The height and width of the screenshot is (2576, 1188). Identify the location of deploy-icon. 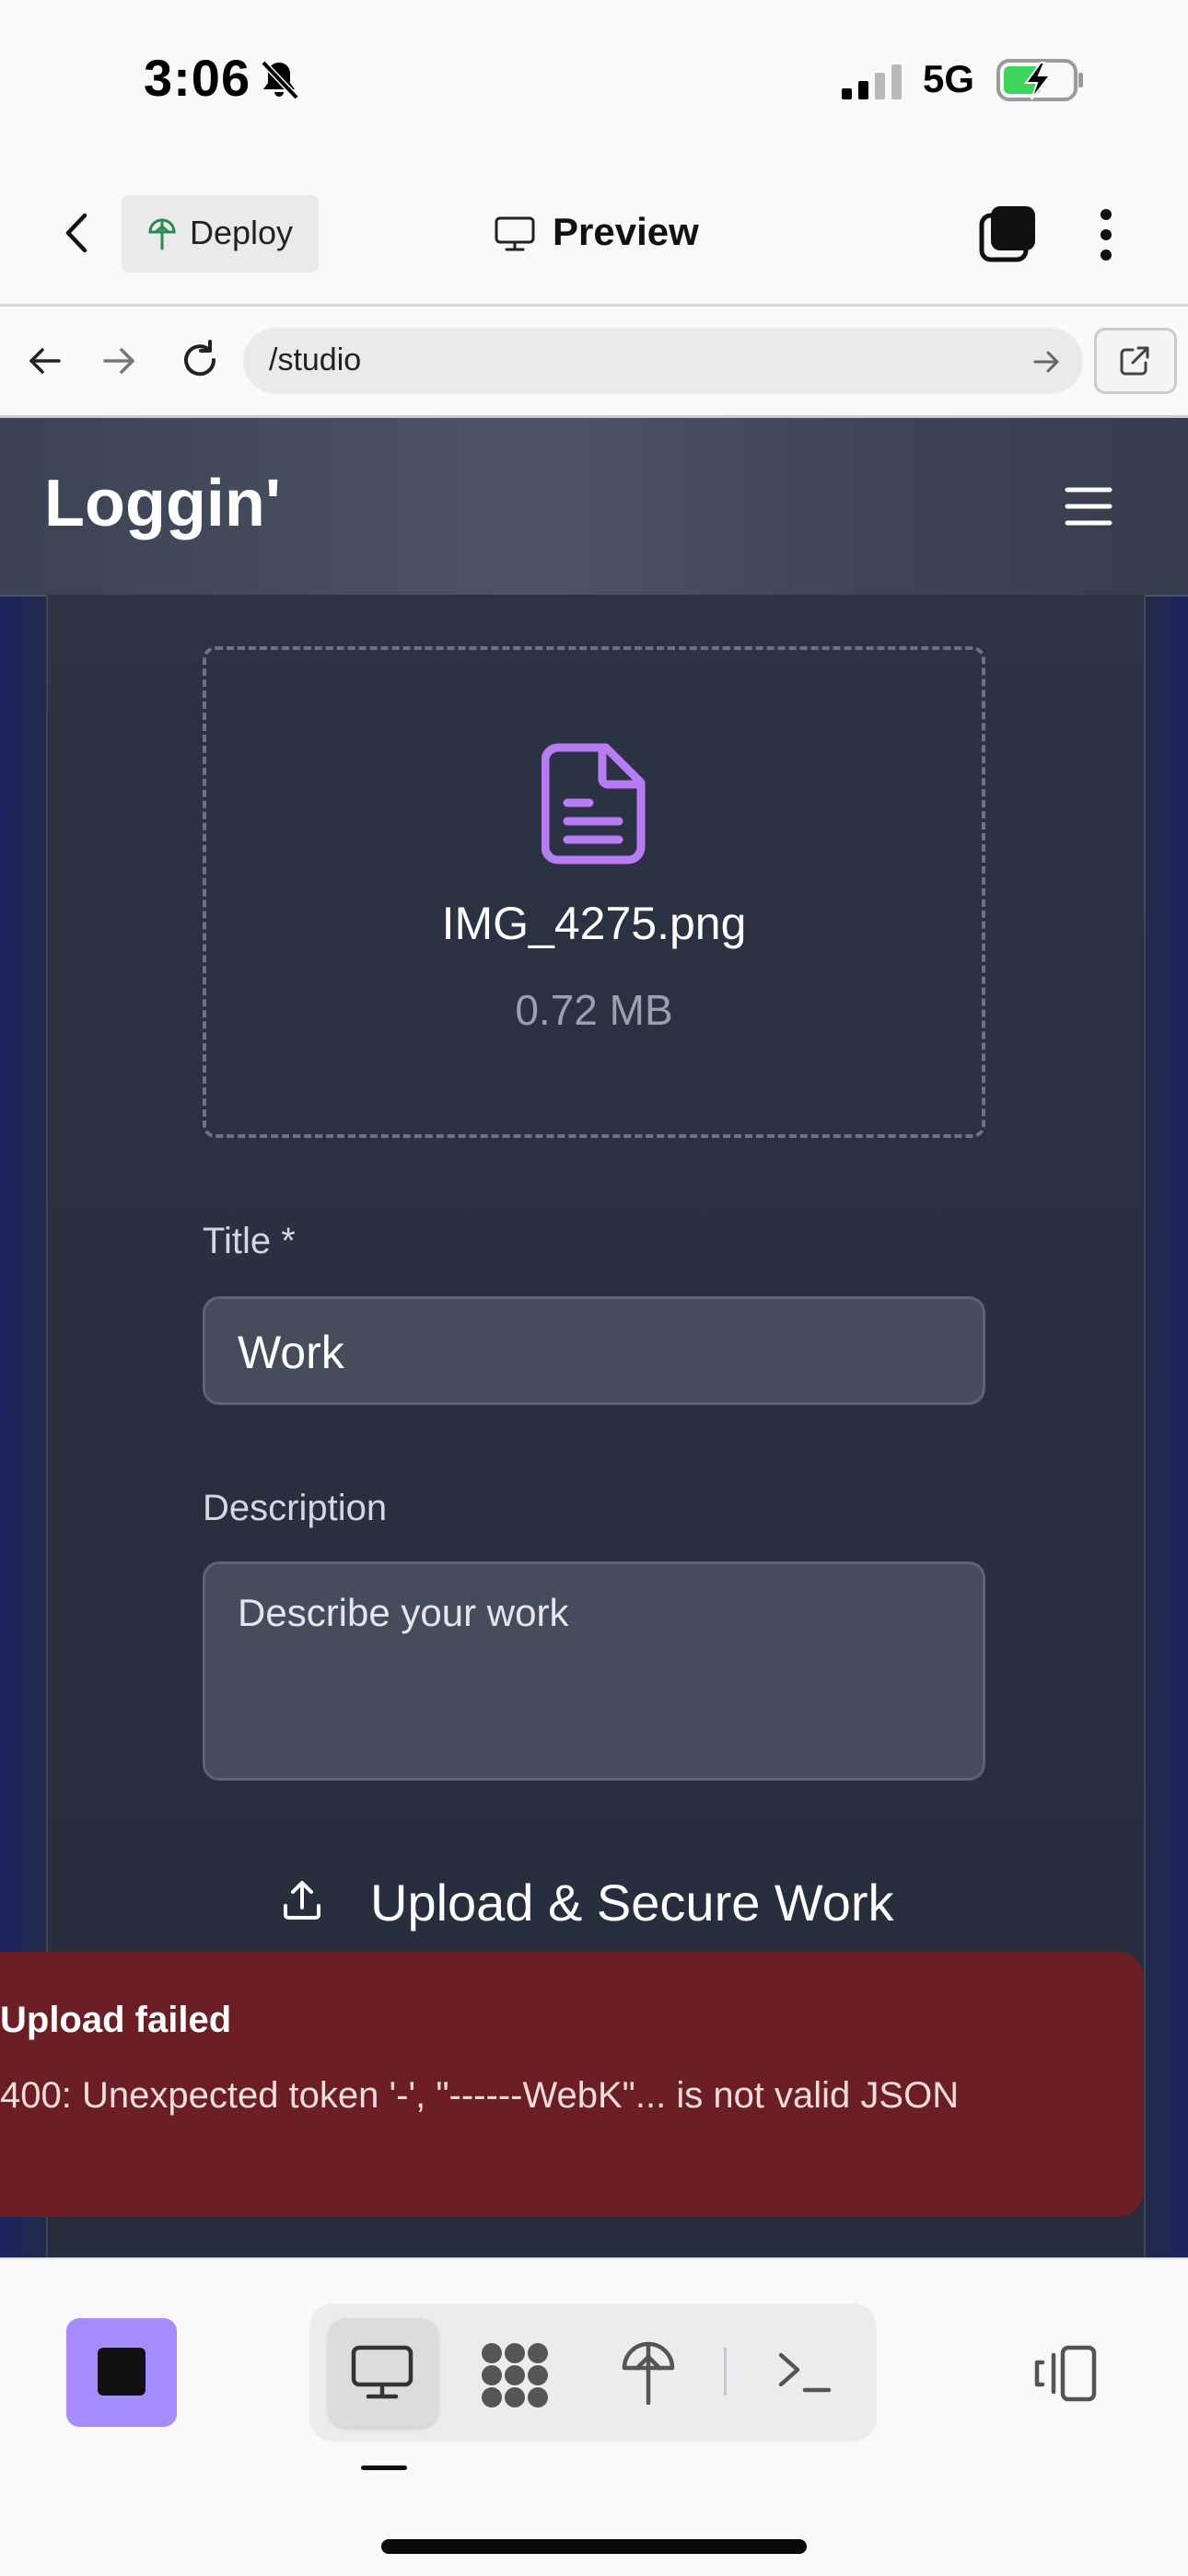
(162, 234).